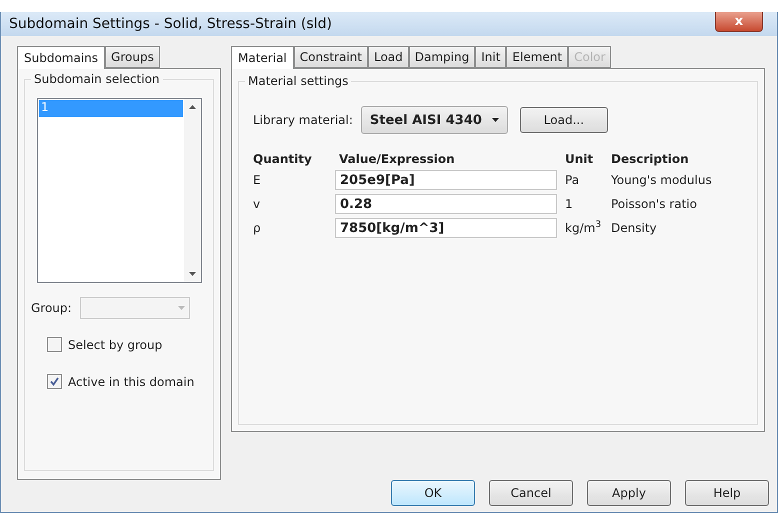  What do you see at coordinates (634, 228) in the screenshot?
I see `description-text: Density` at bounding box center [634, 228].